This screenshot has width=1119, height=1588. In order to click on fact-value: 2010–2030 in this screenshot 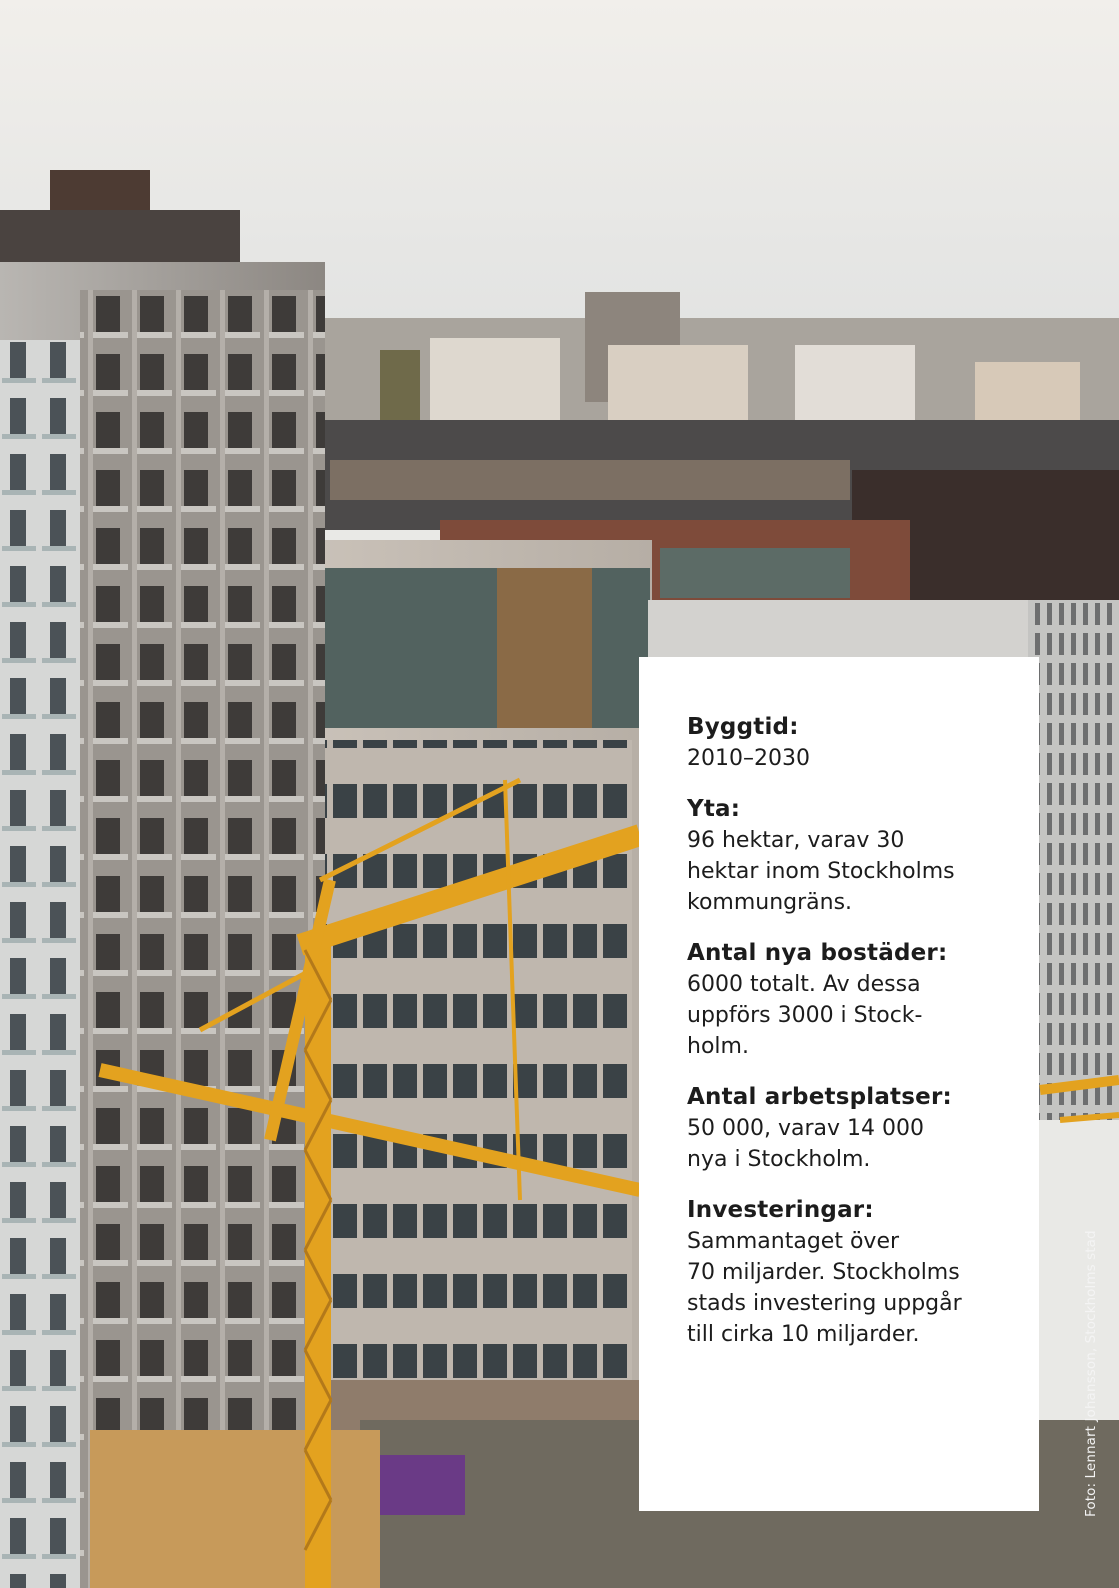, I will do `click(748, 758)`.